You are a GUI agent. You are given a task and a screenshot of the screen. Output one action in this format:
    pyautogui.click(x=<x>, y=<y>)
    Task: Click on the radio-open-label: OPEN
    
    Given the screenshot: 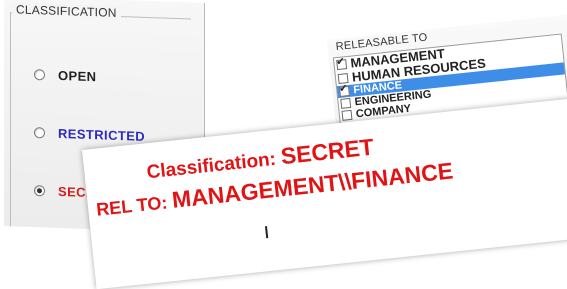 What is the action you would take?
    pyautogui.click(x=77, y=76)
    